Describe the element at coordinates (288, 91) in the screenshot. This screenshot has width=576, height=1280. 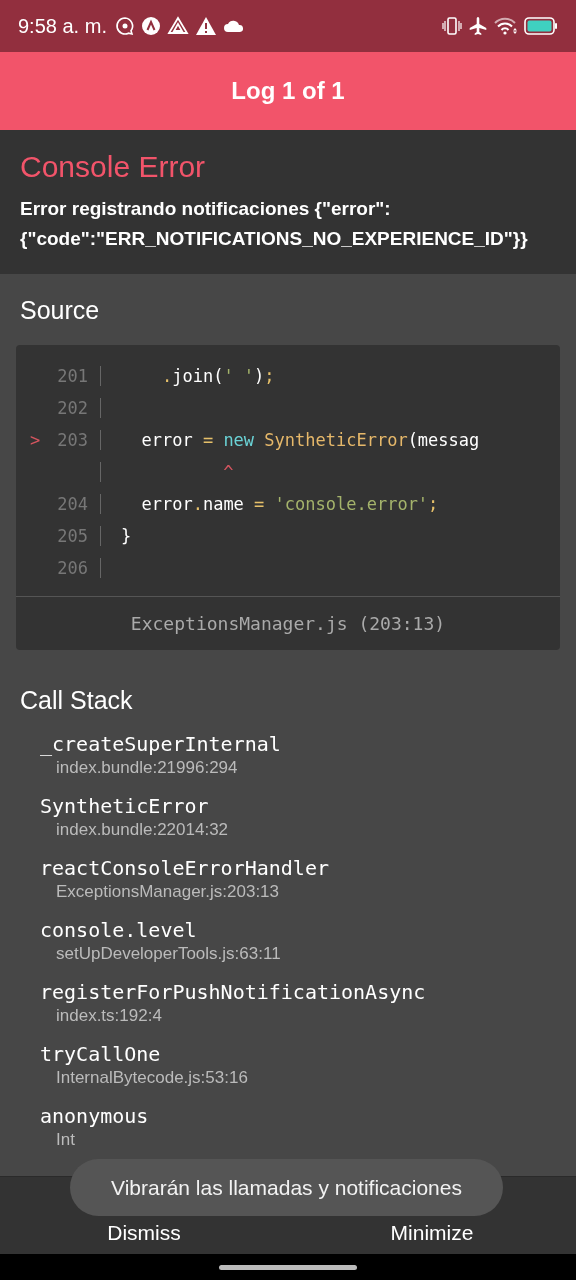
I see `header-title: Log 1 of 1` at that location.